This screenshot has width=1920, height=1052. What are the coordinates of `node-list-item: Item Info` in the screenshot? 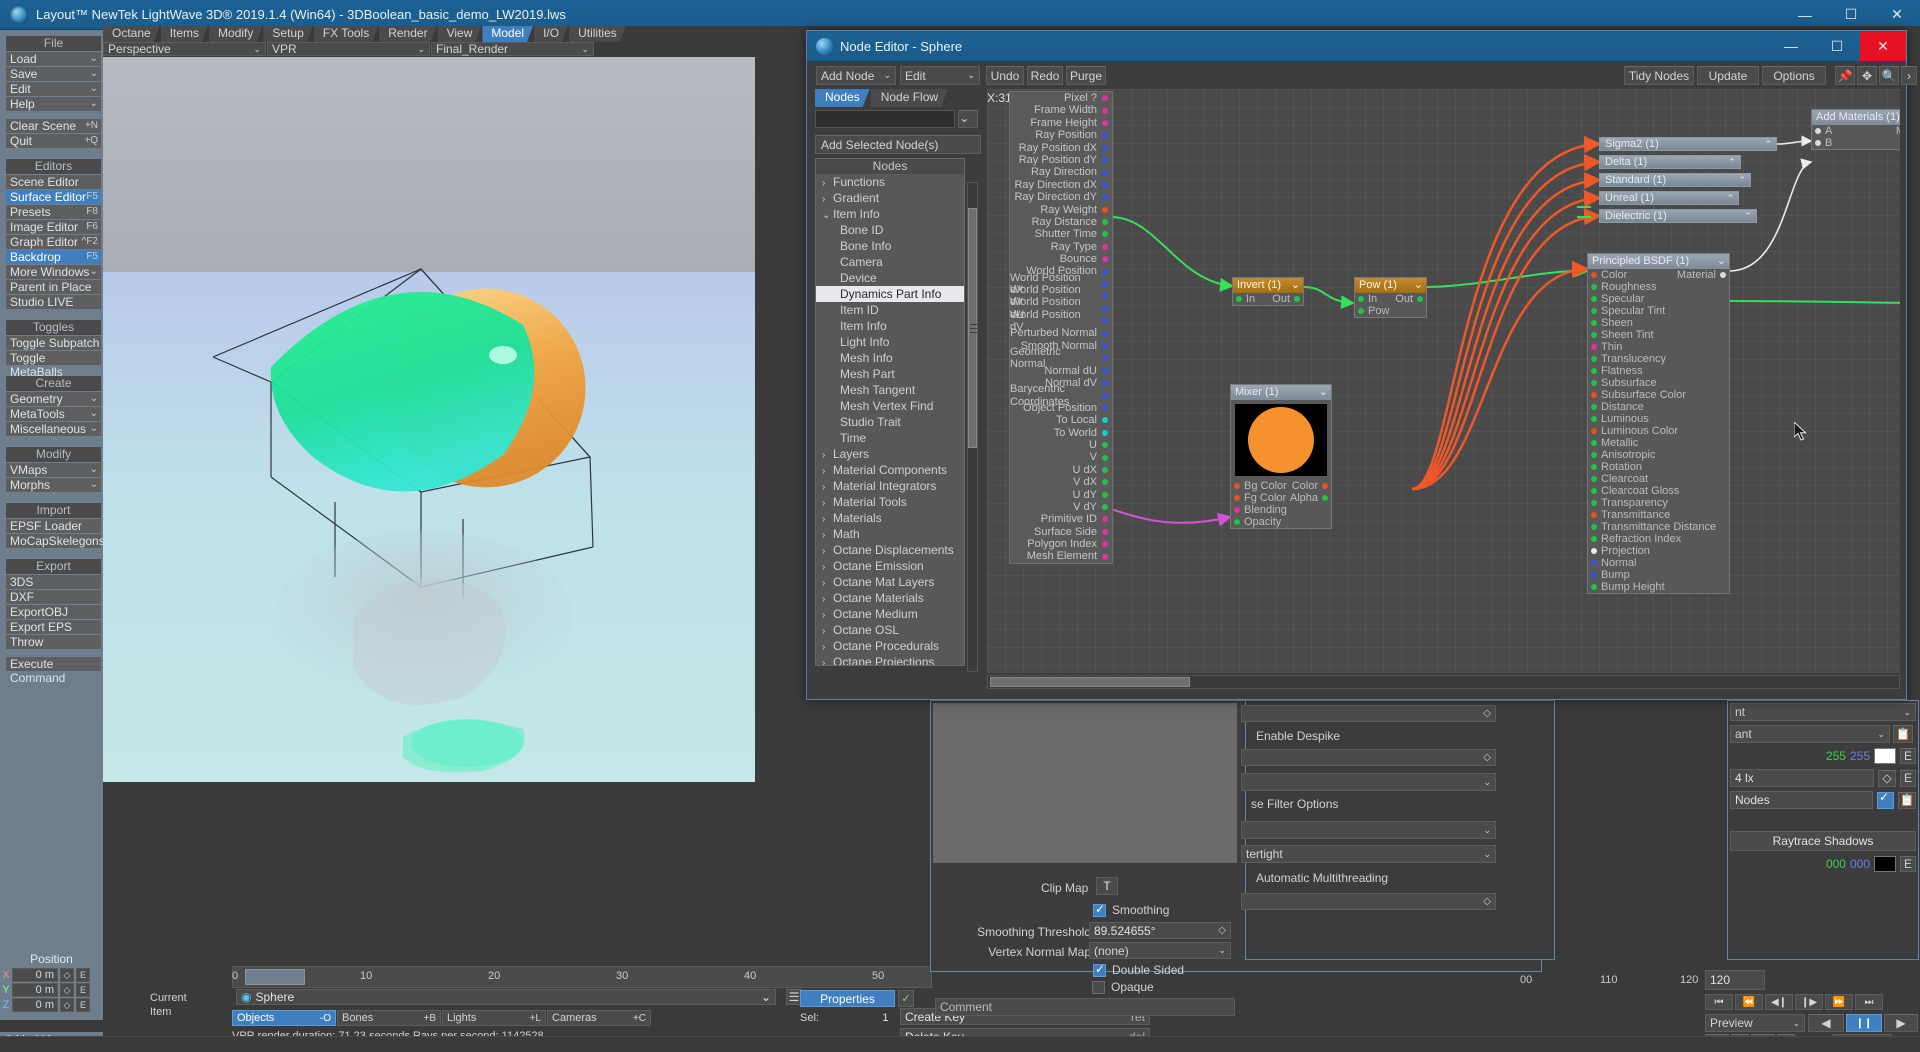 It's located at (890, 326).